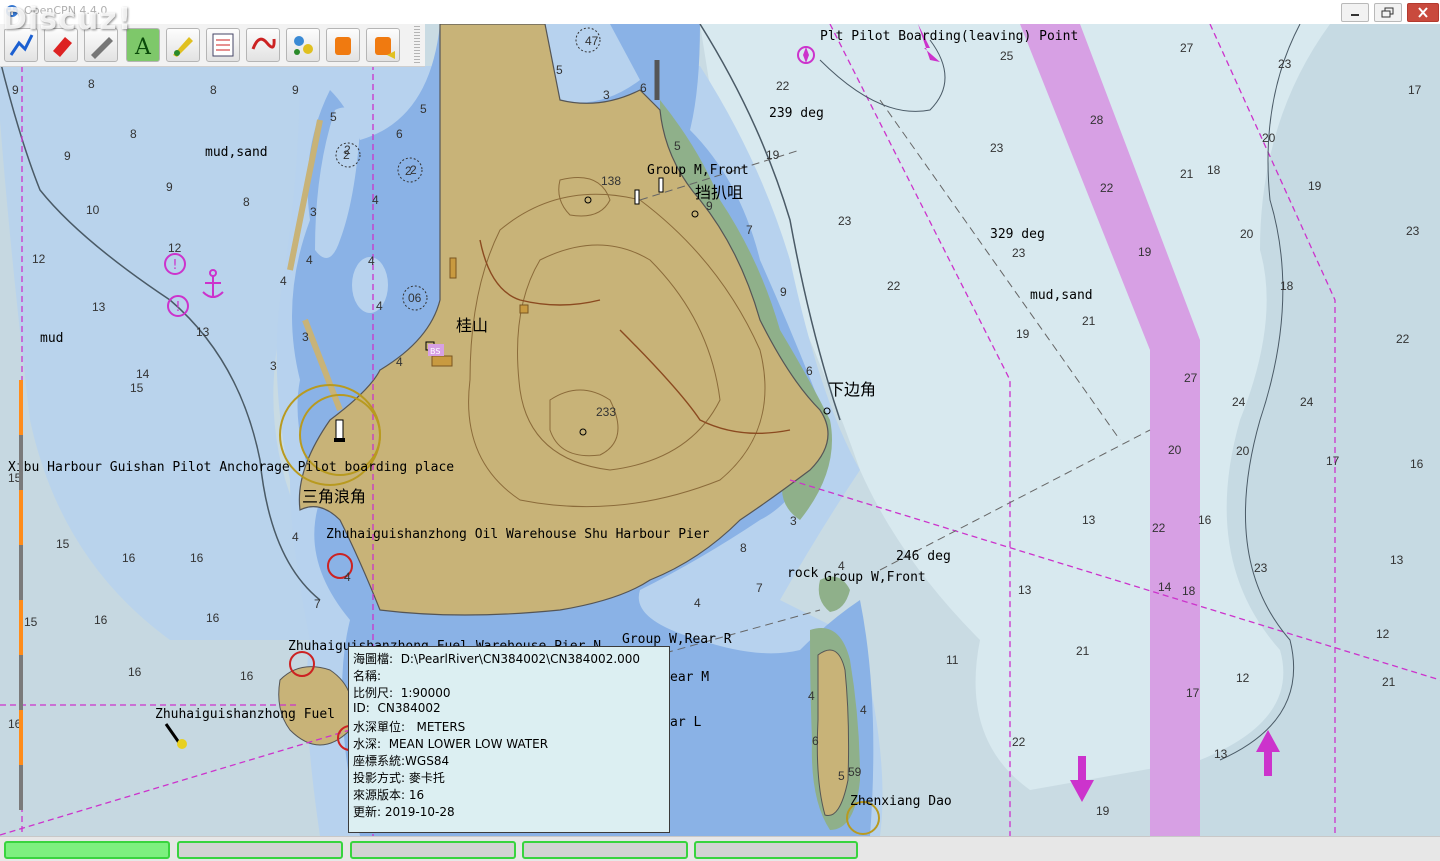 This screenshot has width=1440, height=861. I want to click on depth-sounding: 28, so click(1097, 120).